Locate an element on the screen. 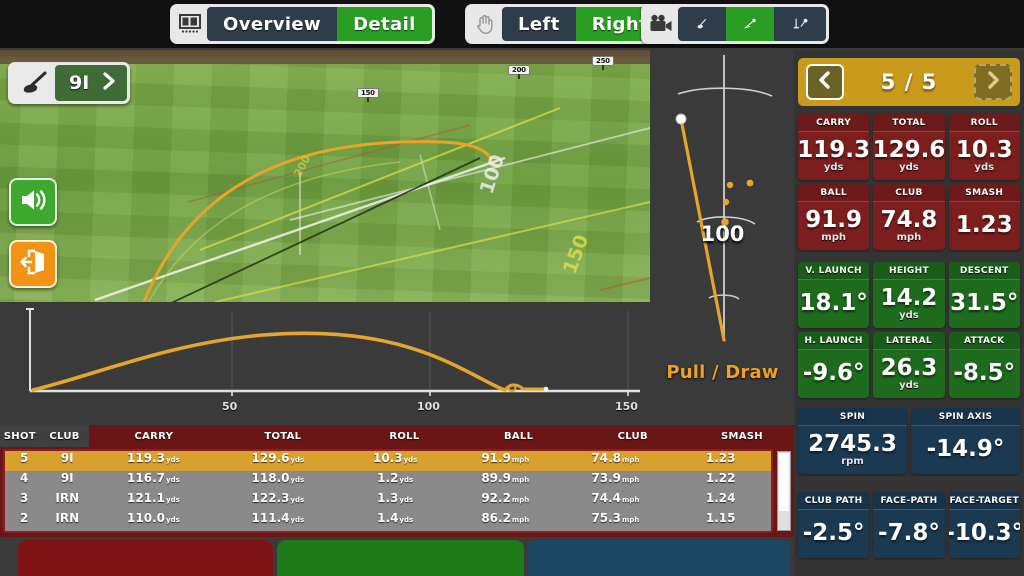 The image size is (1024, 576). stat-value-wrap: 14.2 yds is located at coordinates (908, 304).